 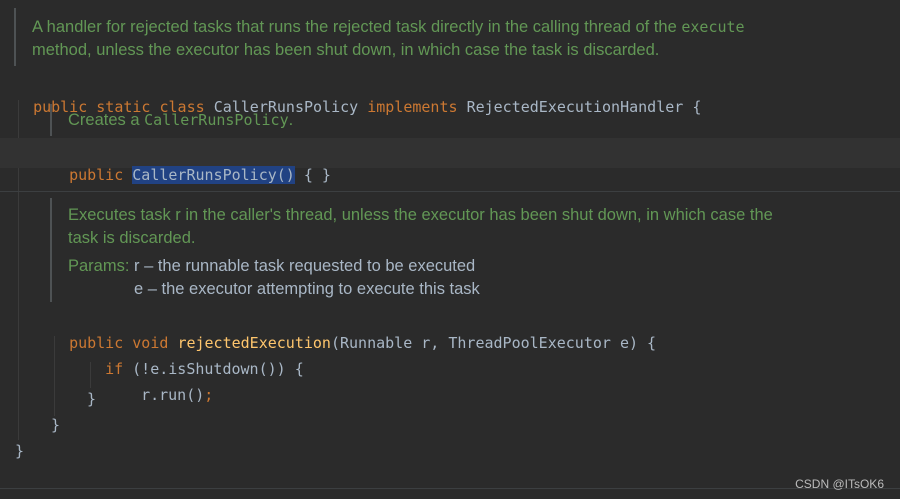 What do you see at coordinates (56, 425) in the screenshot?
I see `method-close-brace: }` at bounding box center [56, 425].